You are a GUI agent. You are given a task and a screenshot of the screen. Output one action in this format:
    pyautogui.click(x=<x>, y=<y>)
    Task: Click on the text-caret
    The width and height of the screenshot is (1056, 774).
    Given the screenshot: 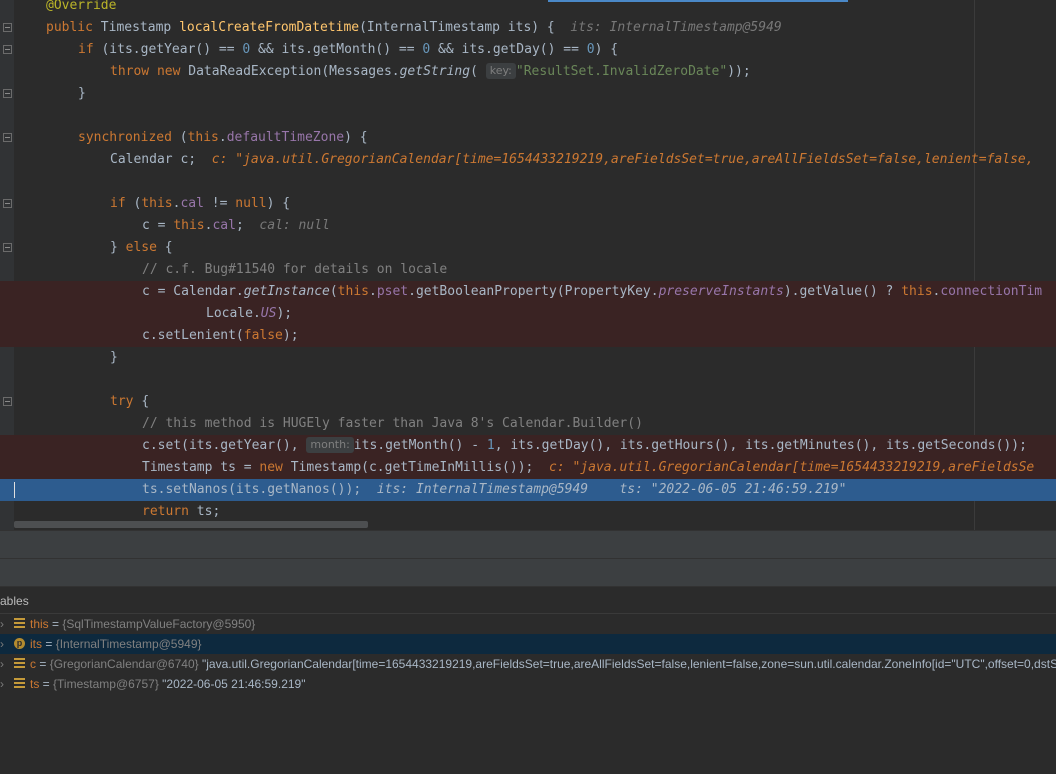 What is the action you would take?
    pyautogui.click(x=14, y=490)
    